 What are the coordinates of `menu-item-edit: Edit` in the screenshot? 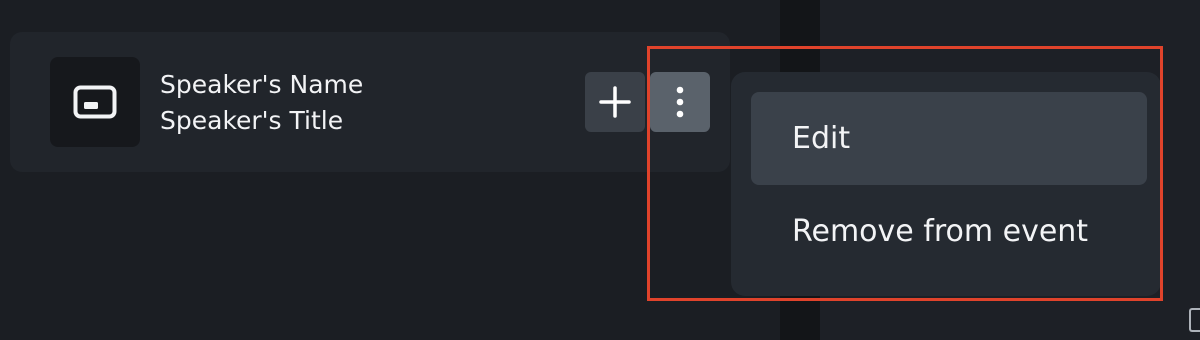 It's located at (949, 138).